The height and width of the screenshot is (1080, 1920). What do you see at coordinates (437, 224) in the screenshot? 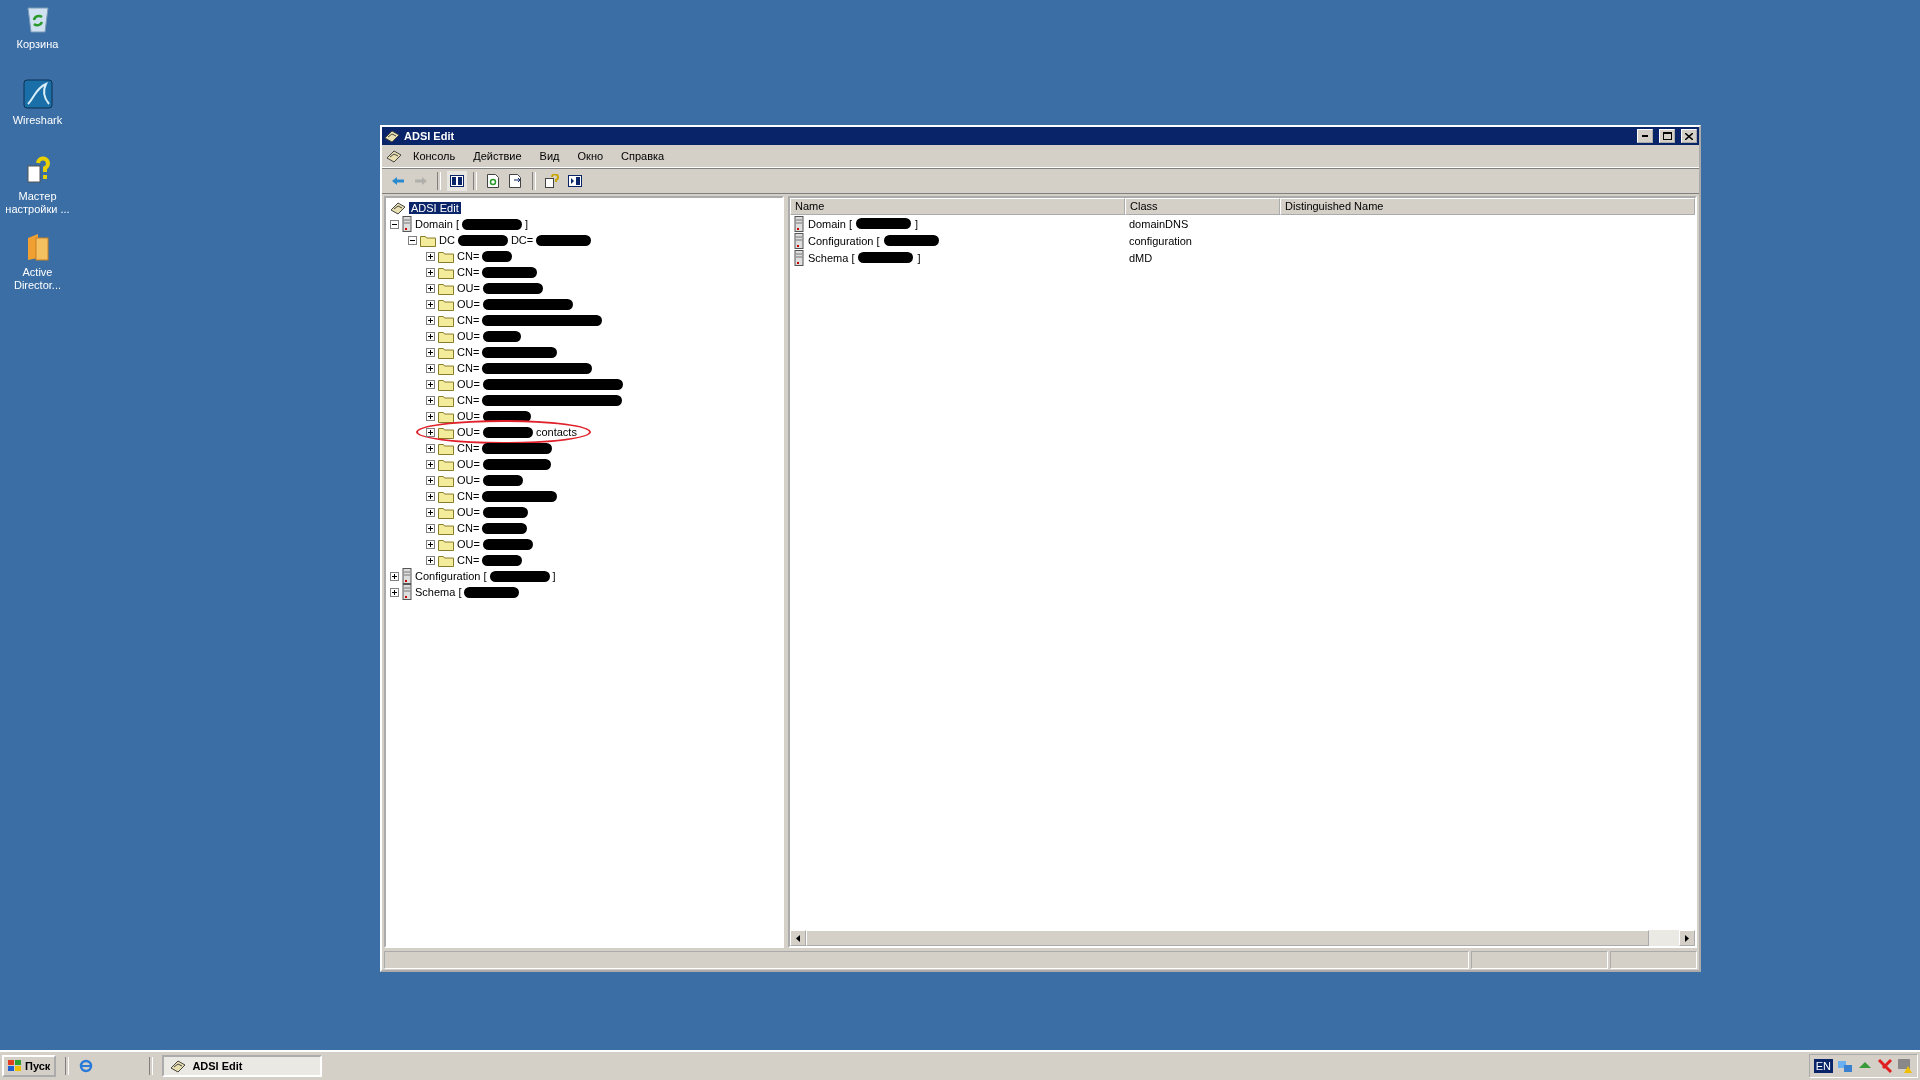
I see `node-label: Domain [` at bounding box center [437, 224].